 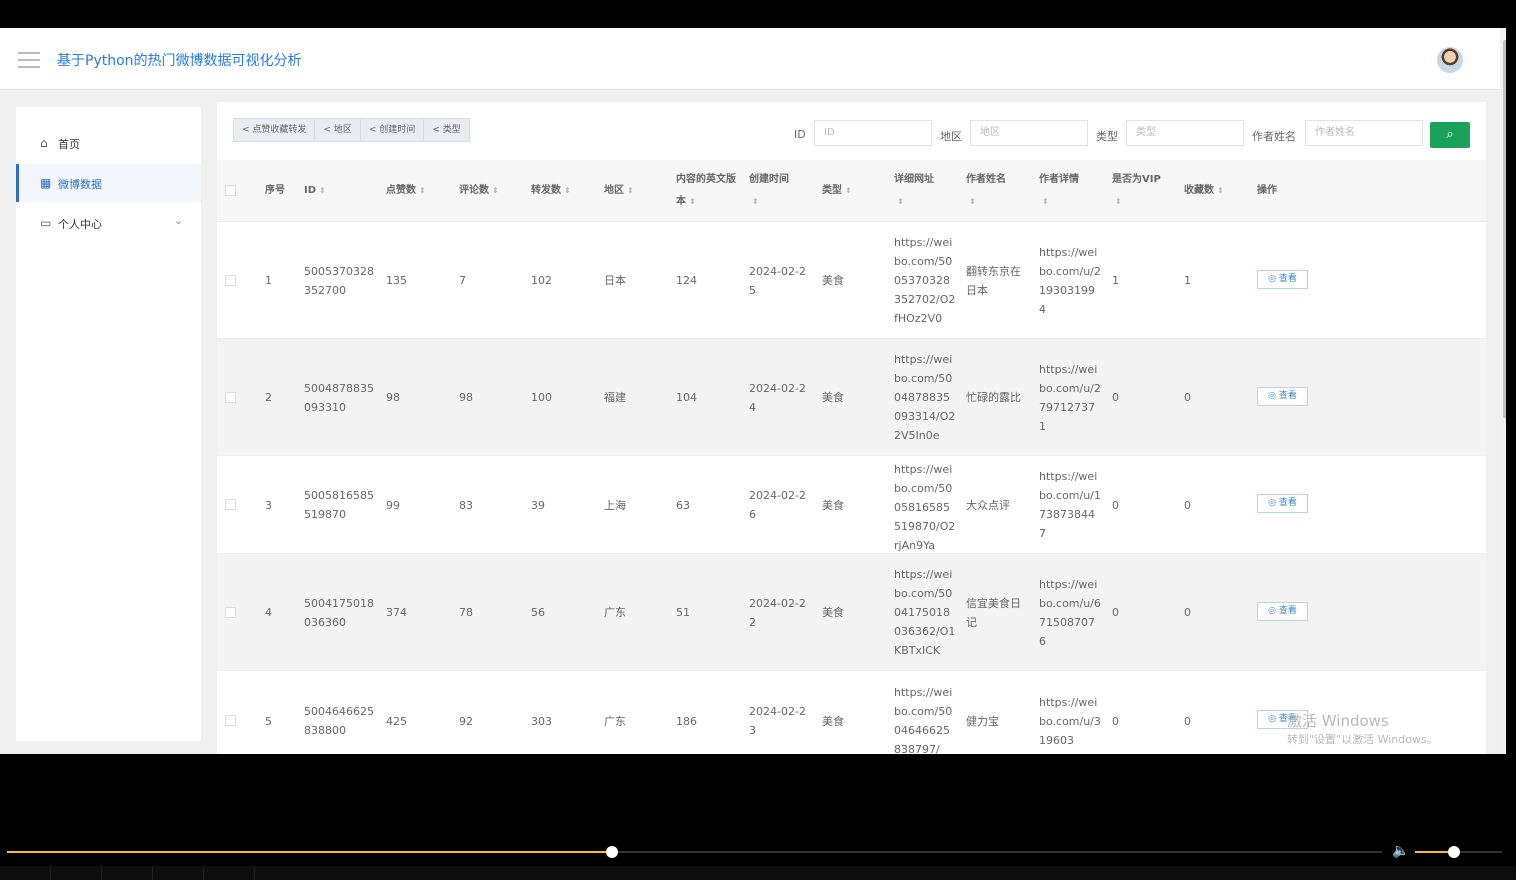 What do you see at coordinates (1187, 721) in the screenshot?
I see `cell-favorites: 0` at bounding box center [1187, 721].